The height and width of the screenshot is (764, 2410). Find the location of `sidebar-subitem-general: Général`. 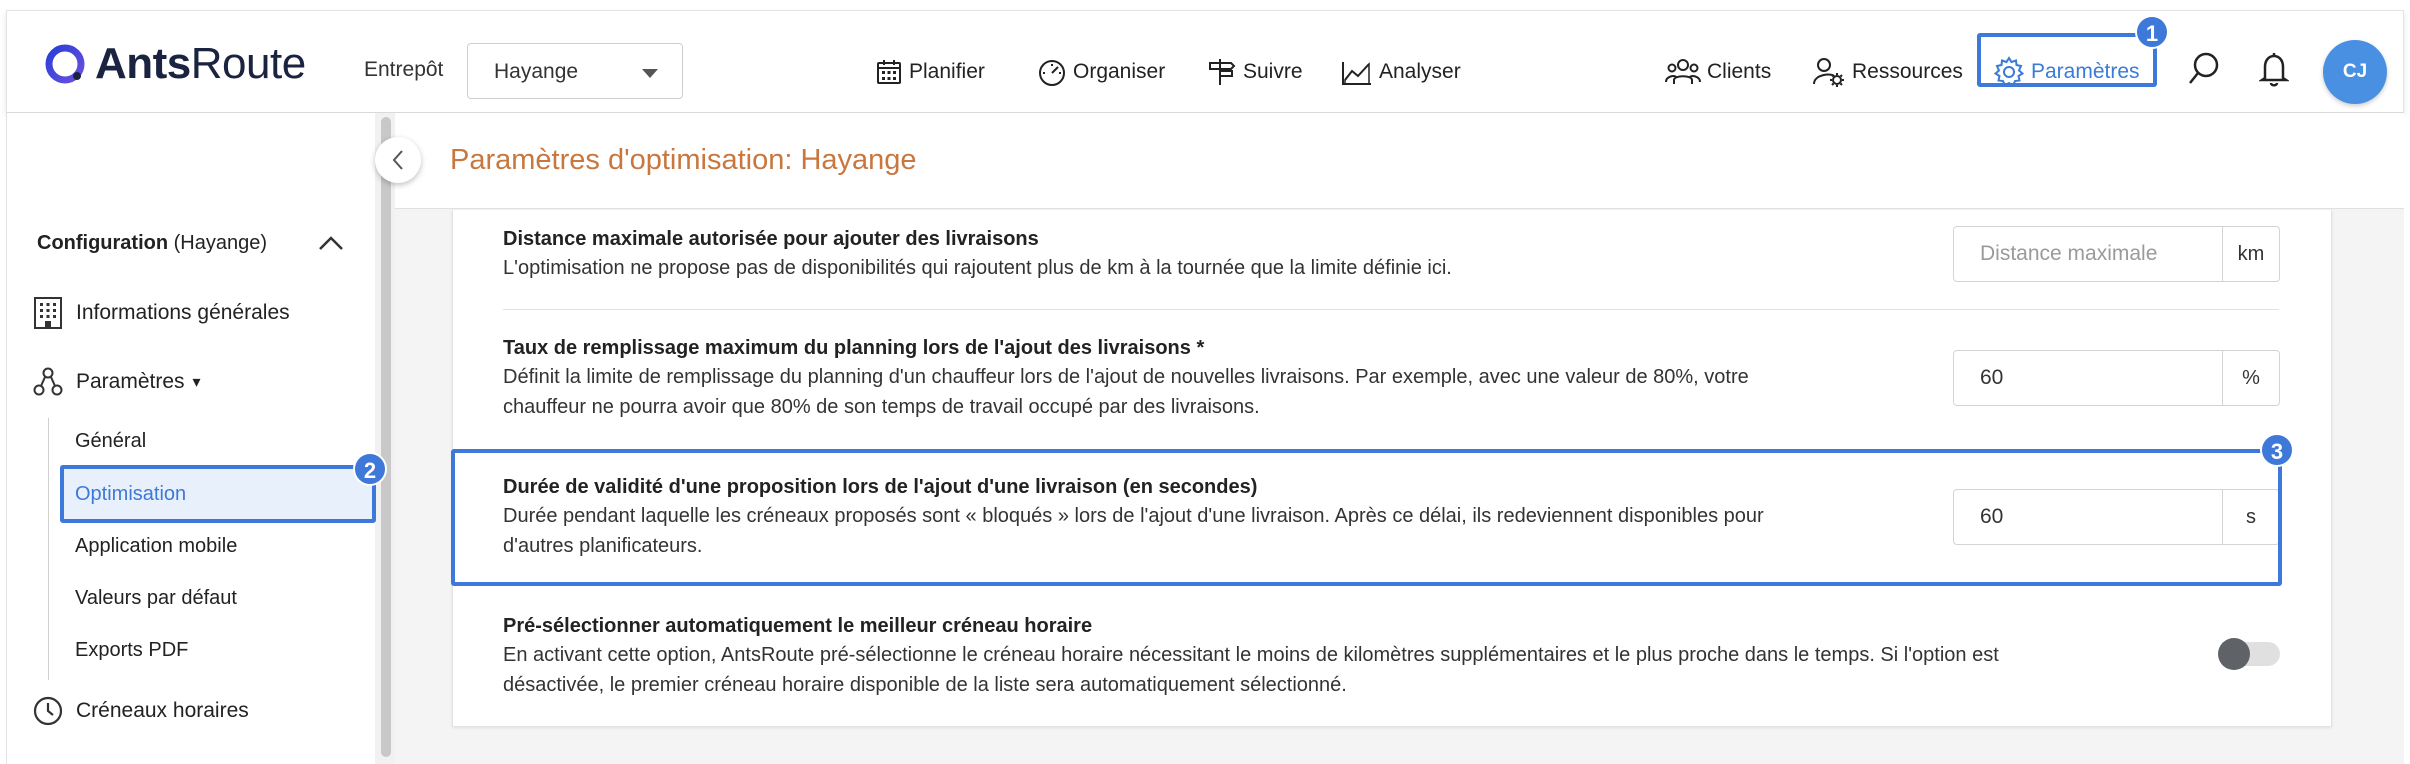

sidebar-subitem-general: Général is located at coordinates (110, 441).